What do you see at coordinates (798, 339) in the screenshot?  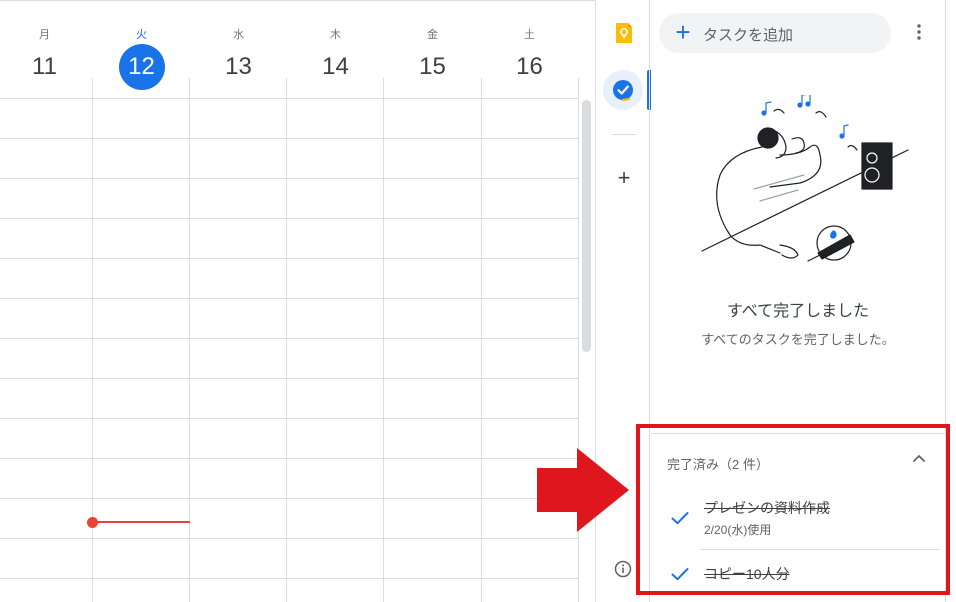 I see `empty-state-subtitle: すべてのタスクを完了しました。` at bounding box center [798, 339].